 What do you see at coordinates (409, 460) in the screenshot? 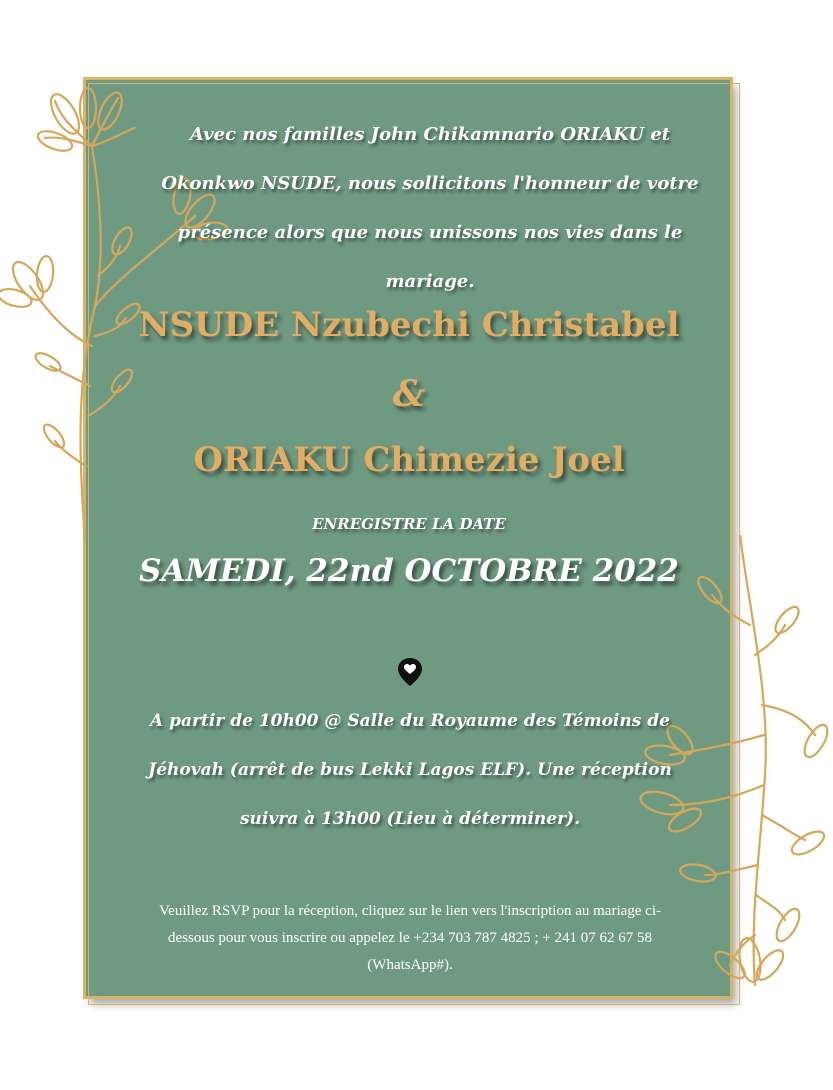
I see `groom-name: ORIAKU Chimezie Joel` at bounding box center [409, 460].